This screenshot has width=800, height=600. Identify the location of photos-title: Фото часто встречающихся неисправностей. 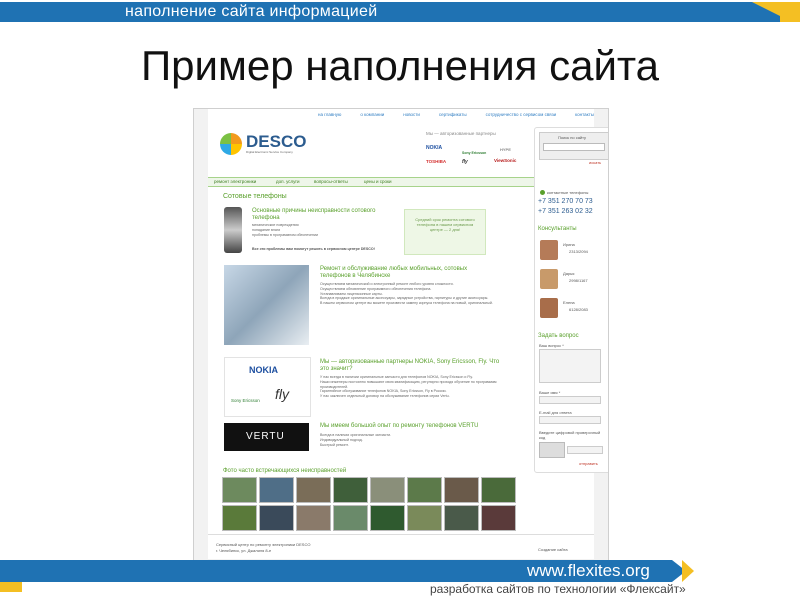
(285, 471).